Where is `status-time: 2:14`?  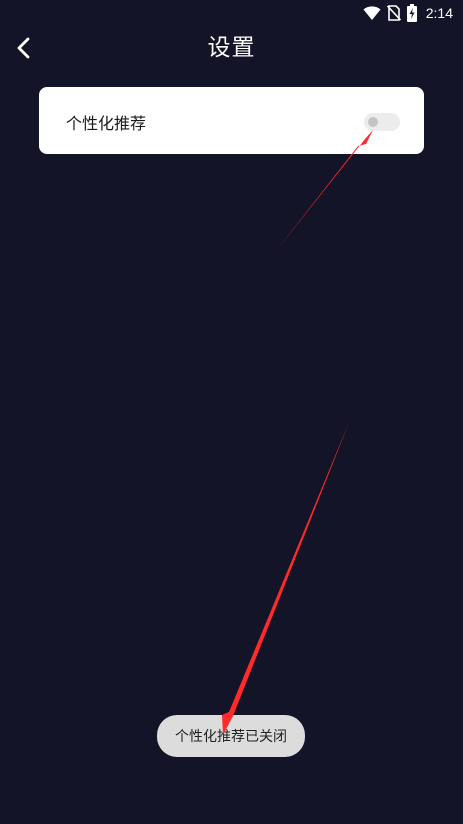 status-time: 2:14 is located at coordinates (439, 13).